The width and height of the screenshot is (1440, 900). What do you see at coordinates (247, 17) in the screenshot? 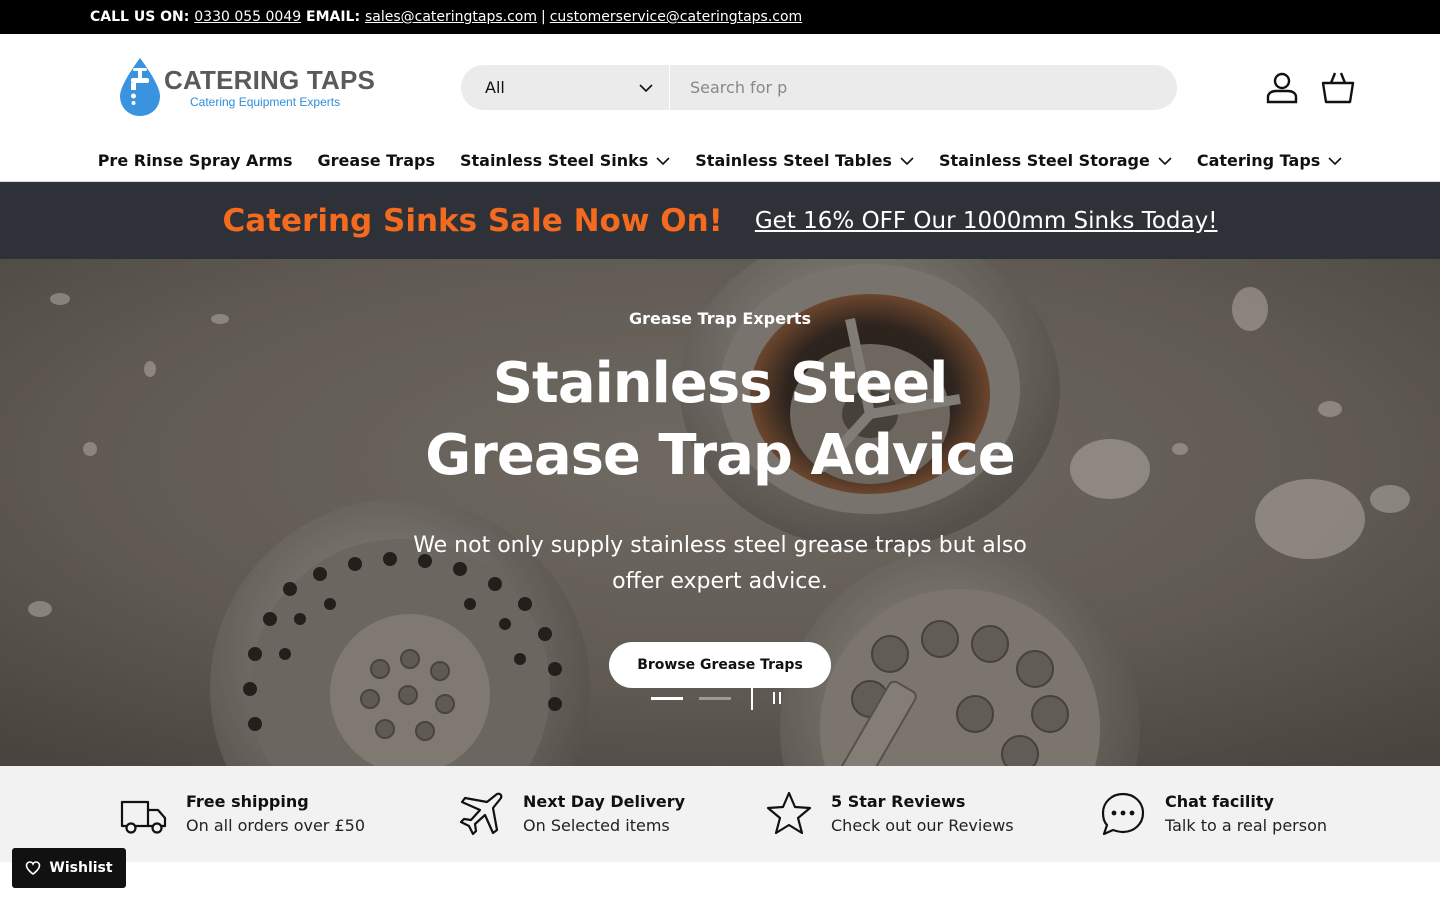
I see `phone-link: 0330 055 0049` at bounding box center [247, 17].